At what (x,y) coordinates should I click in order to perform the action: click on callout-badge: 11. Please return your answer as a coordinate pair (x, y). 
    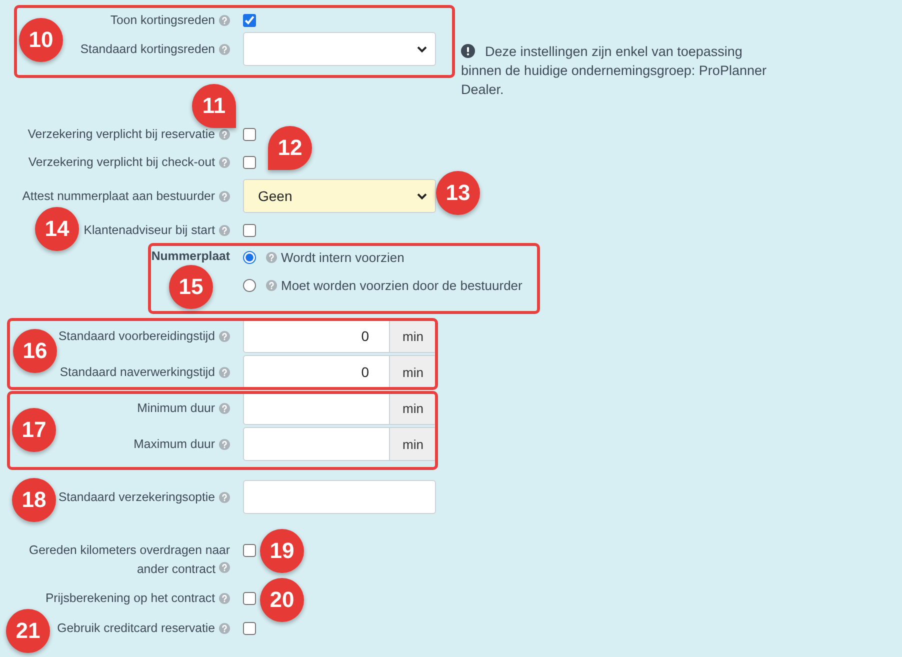
    Looking at the image, I should click on (214, 106).